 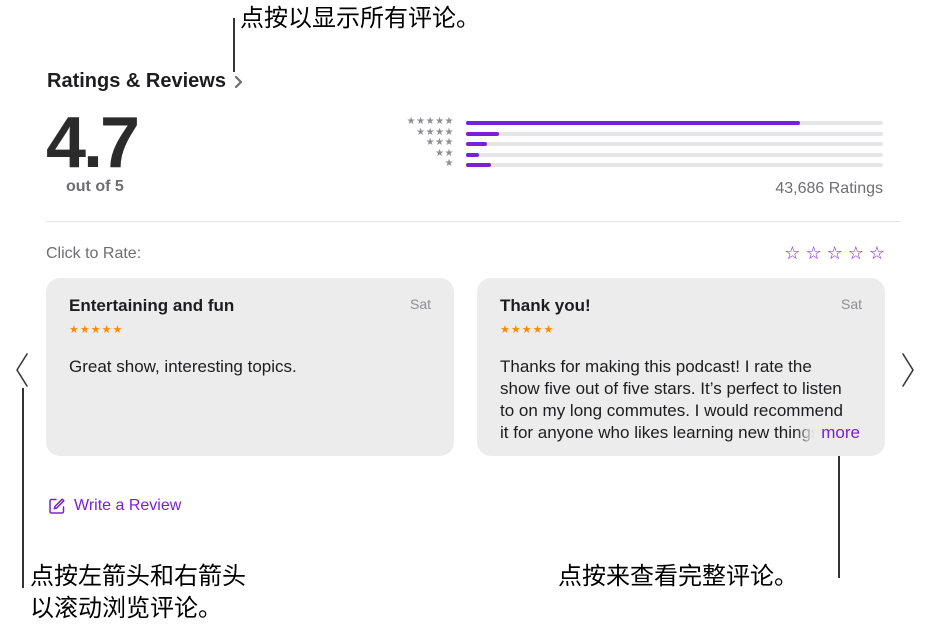 What do you see at coordinates (813, 253) in the screenshot?
I see `rate-star-2-icon: ☆` at bounding box center [813, 253].